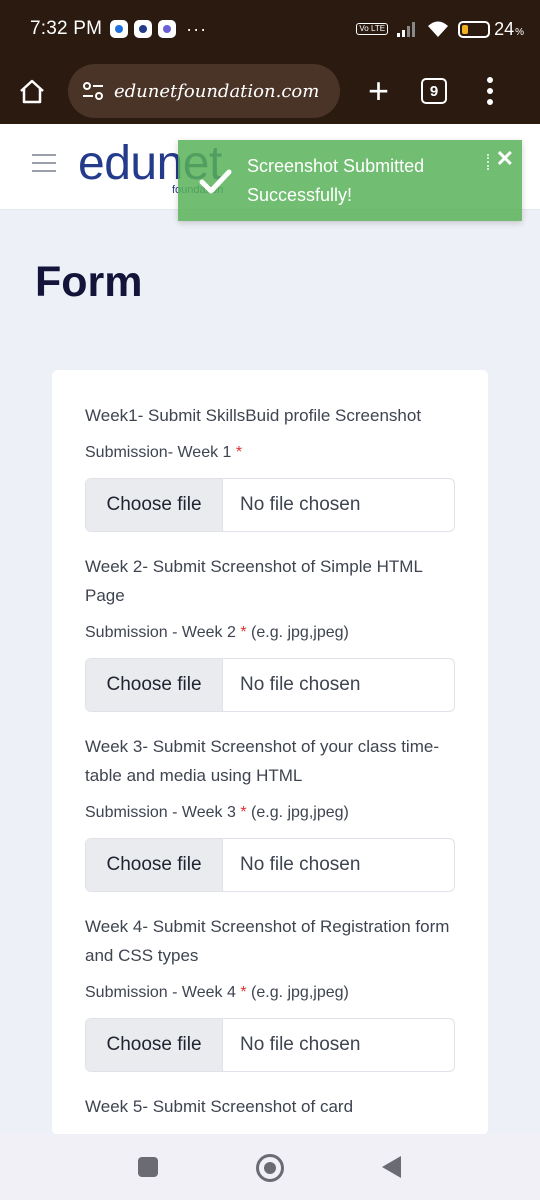 The image size is (540, 1200). I want to click on system-nav-bar, so click(270, 1167).